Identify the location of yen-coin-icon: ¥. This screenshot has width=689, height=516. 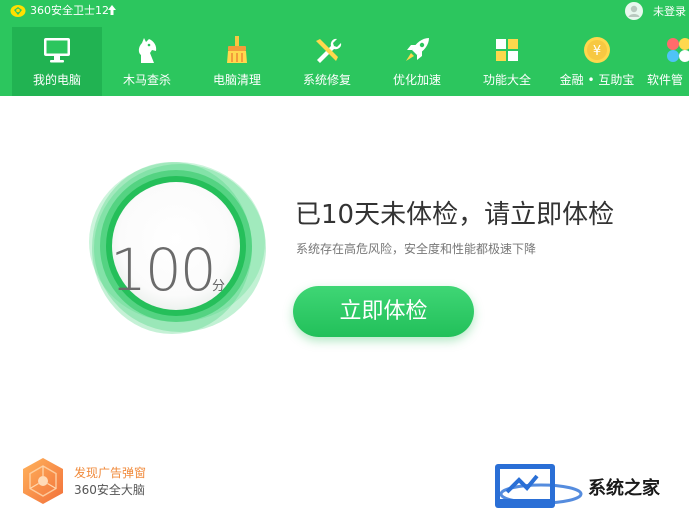
(597, 50).